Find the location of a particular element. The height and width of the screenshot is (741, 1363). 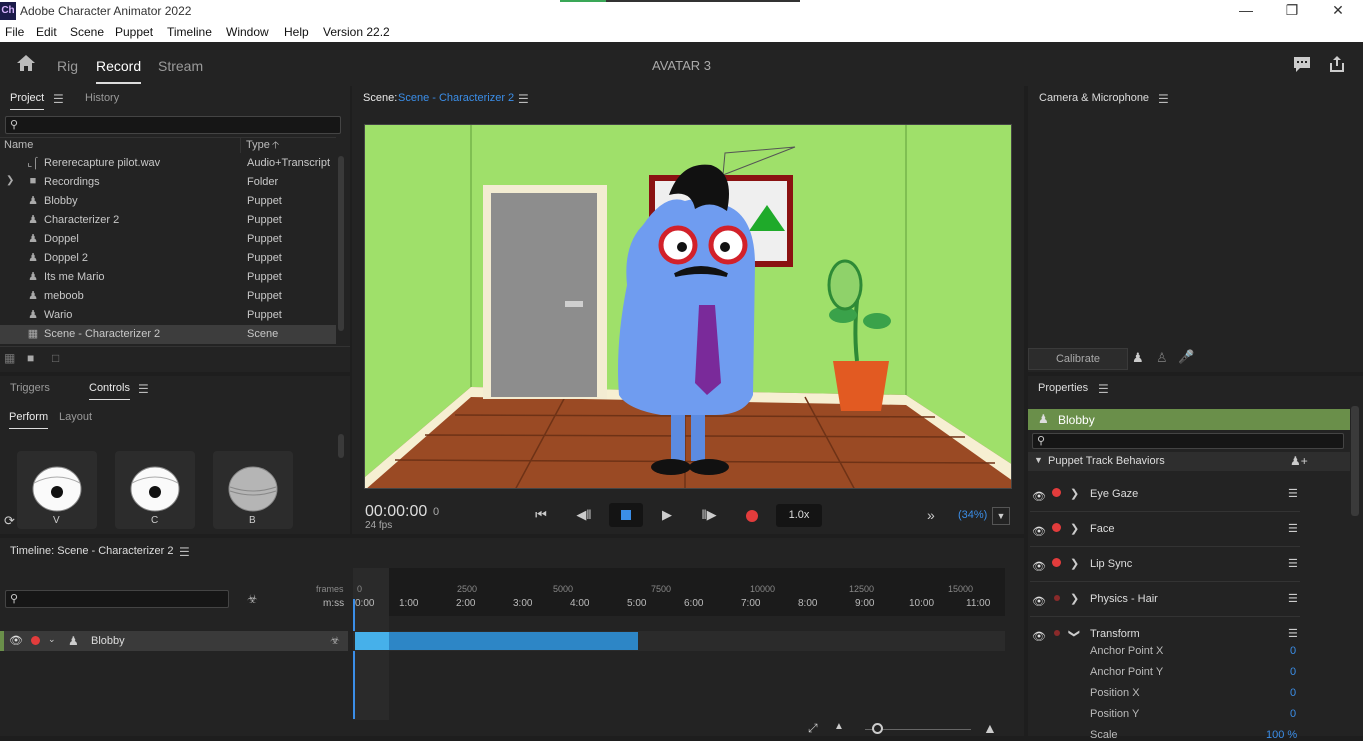

column-type: Type is located at coordinates (258, 145).